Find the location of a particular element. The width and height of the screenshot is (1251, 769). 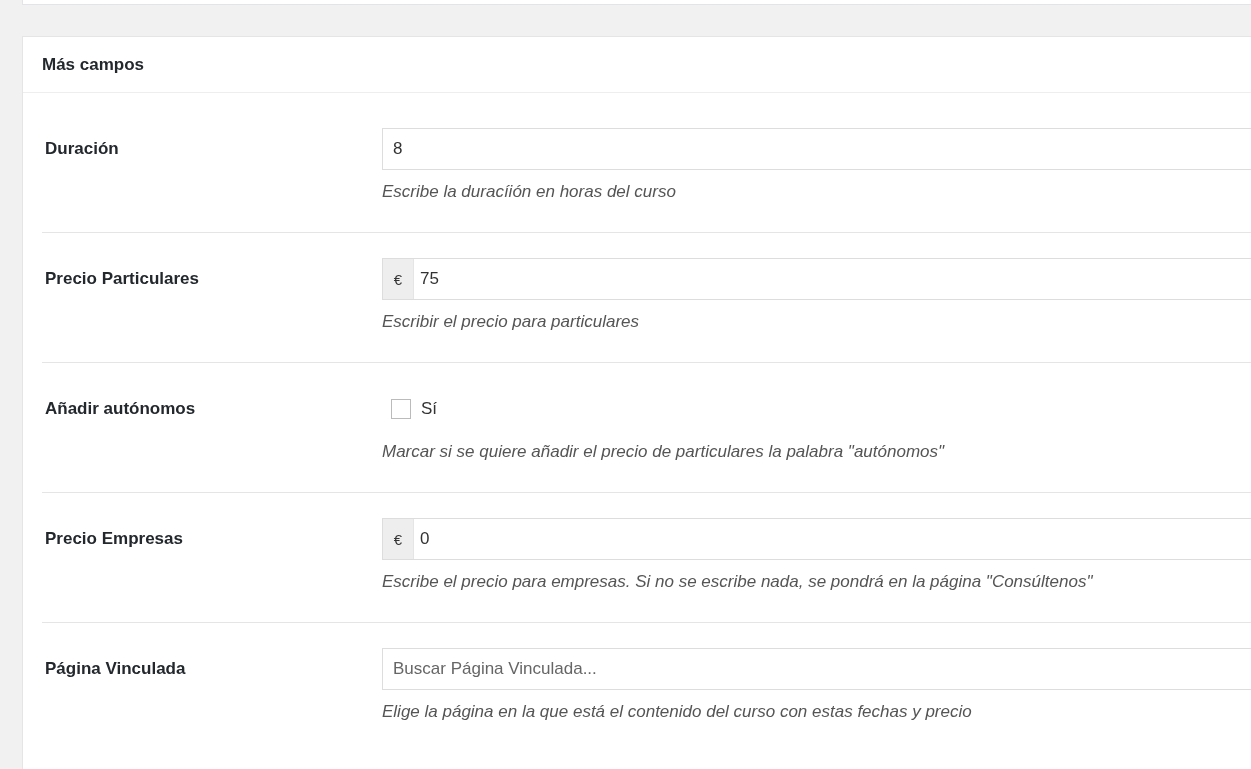

input-field: € 75 is located at coordinates (816, 279).